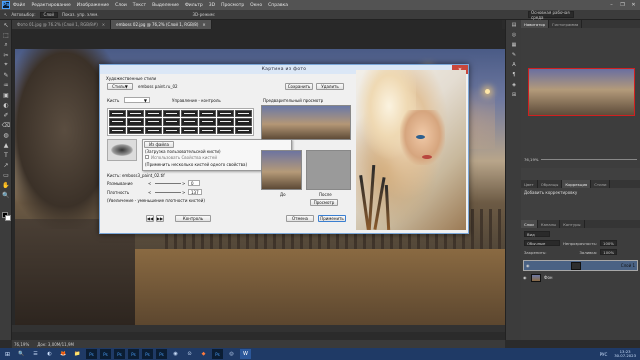  I want to click on use-props-checkbox, so click(147, 157).